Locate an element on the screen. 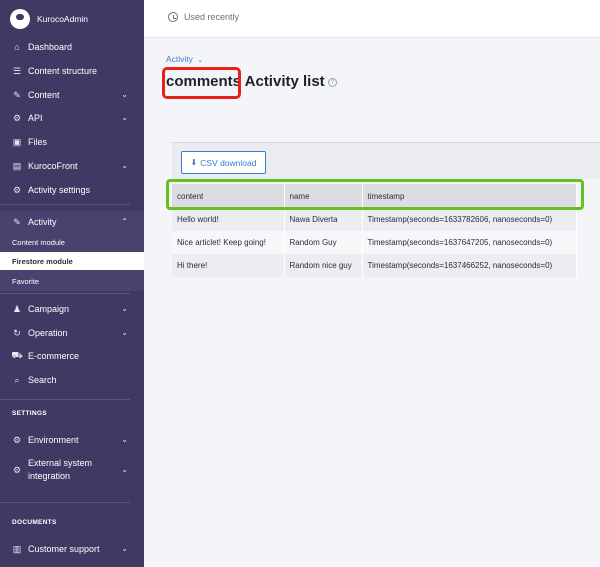 The width and height of the screenshot is (600, 567). sidebar-item-environment: ⚙ Environment ⌄ is located at coordinates (72, 440).